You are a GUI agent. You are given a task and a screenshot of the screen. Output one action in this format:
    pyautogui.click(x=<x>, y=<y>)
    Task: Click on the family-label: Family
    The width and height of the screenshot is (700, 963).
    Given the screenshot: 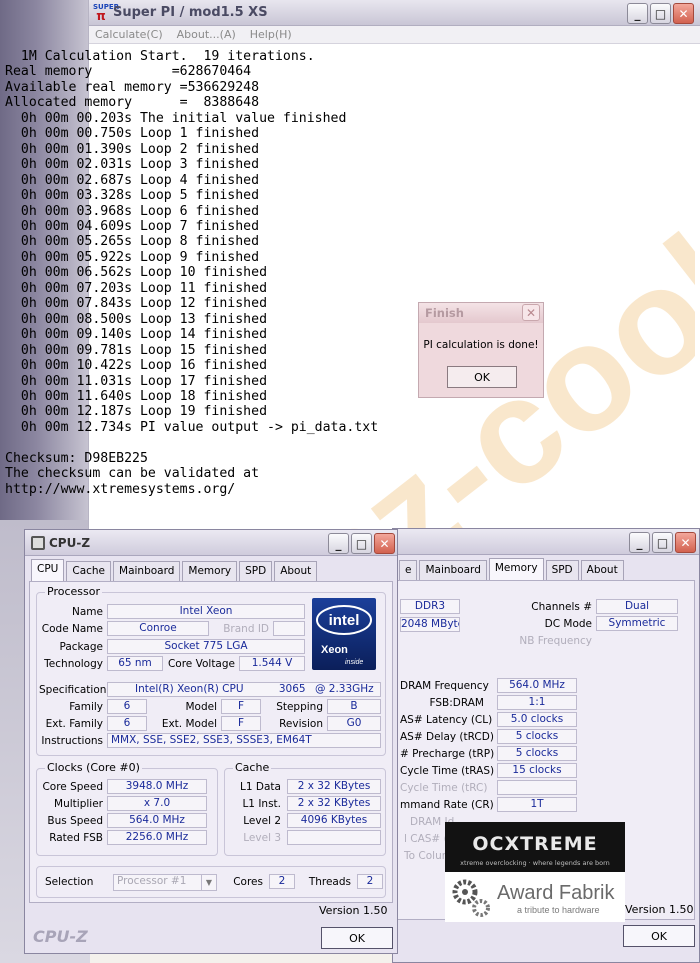 What is the action you would take?
    pyautogui.click(x=86, y=707)
    